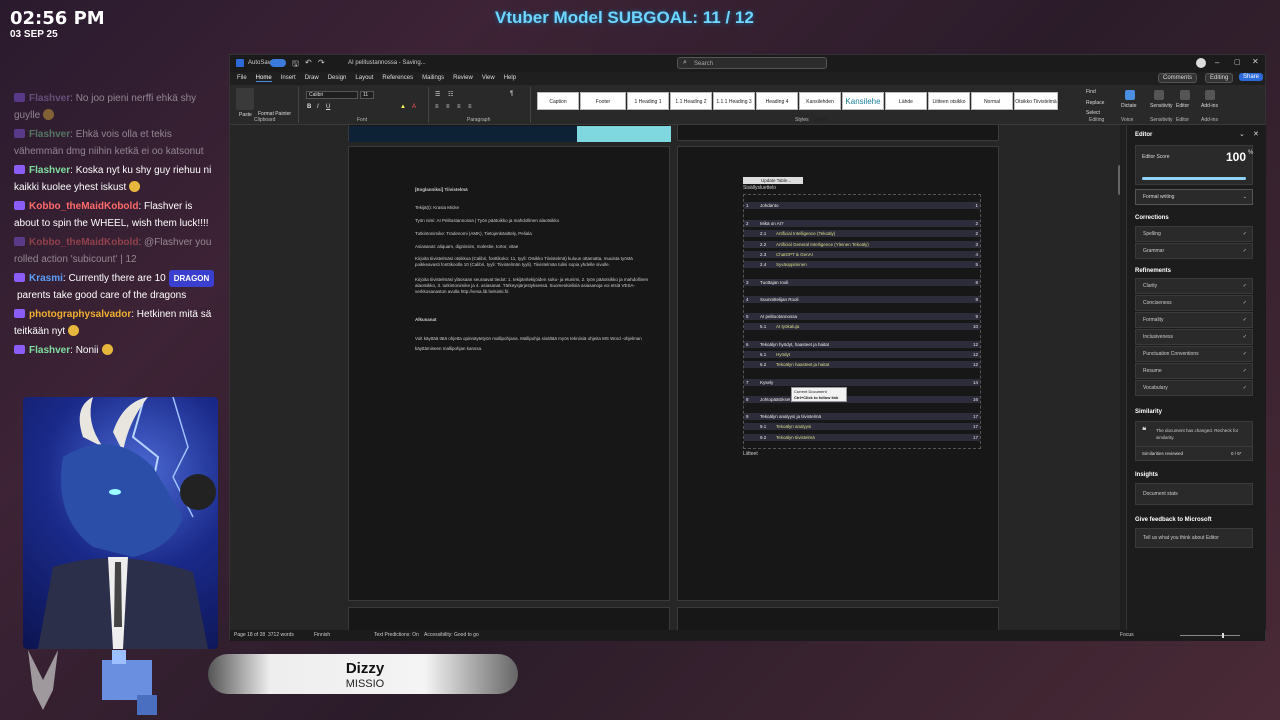 This screenshot has height=720, width=1280. What do you see at coordinates (862, 205) in the screenshot?
I see `toc-entry: 1 Johdanto 1` at bounding box center [862, 205].